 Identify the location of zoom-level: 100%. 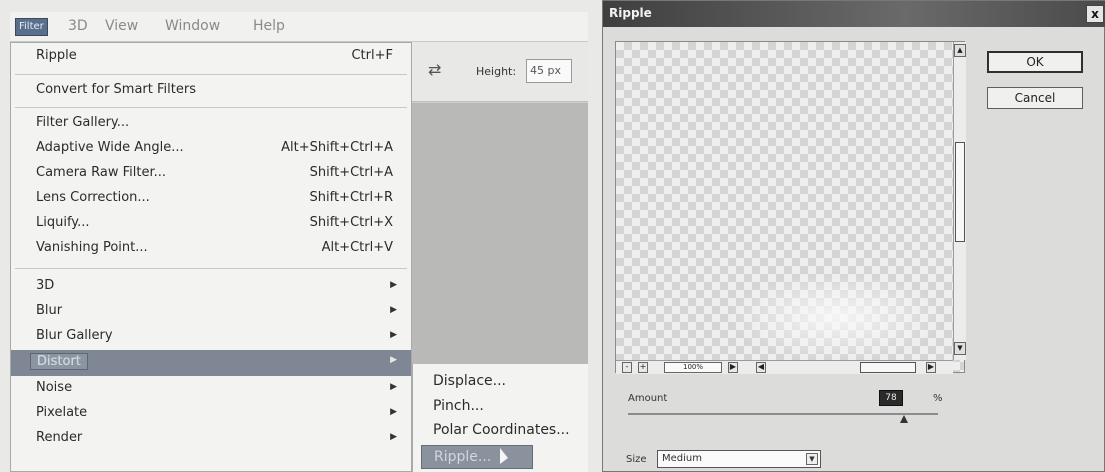
(693, 367).